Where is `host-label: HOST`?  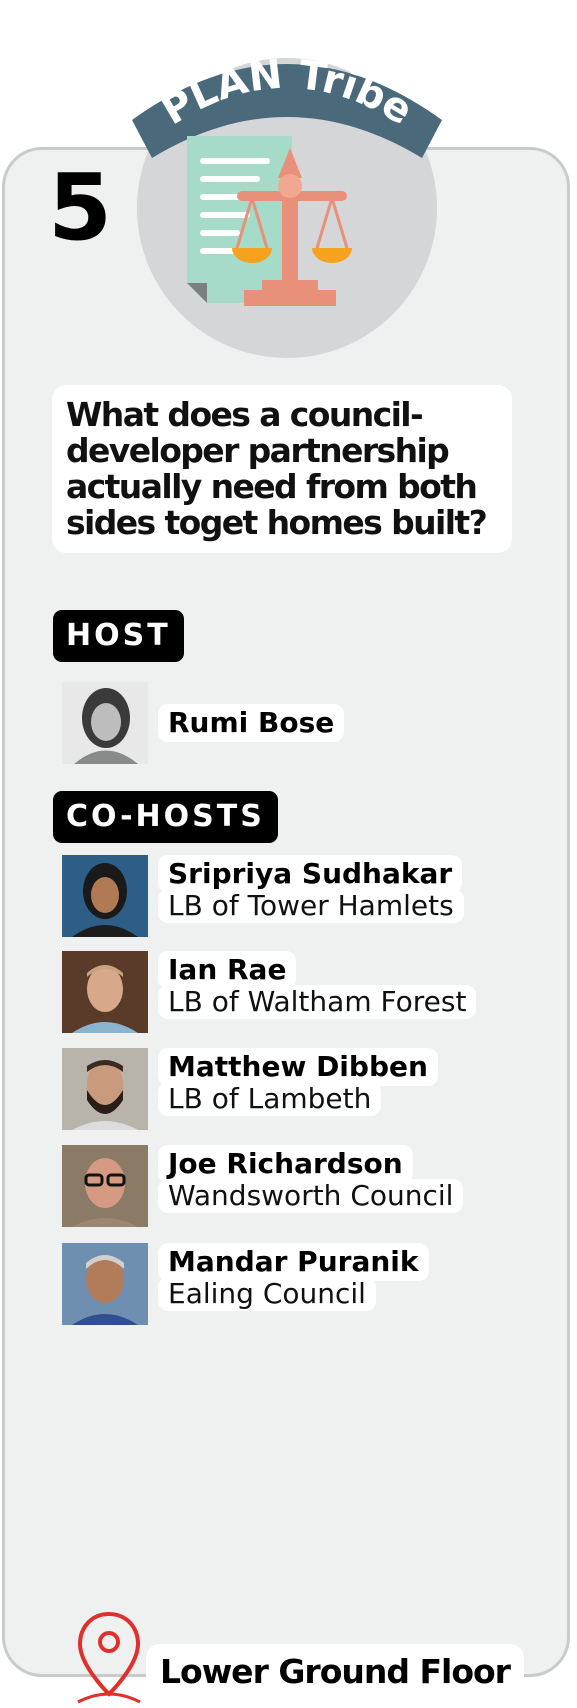 host-label: HOST is located at coordinates (118, 636).